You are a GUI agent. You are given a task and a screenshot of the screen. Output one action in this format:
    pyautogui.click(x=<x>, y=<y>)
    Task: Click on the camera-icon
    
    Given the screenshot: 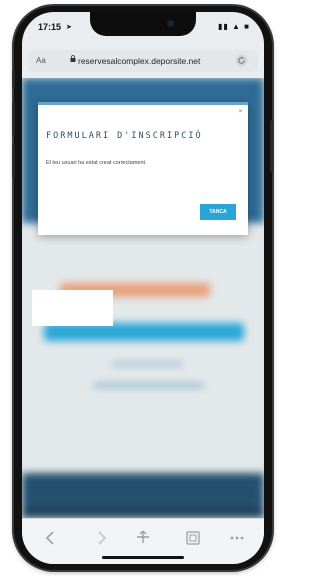 What is the action you would take?
    pyautogui.click(x=170, y=23)
    